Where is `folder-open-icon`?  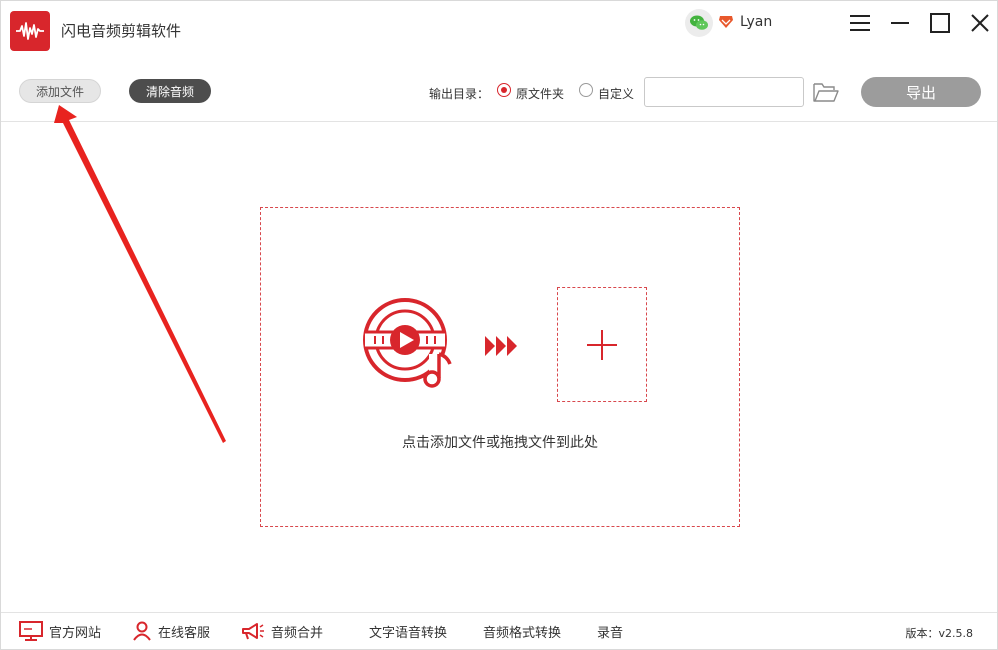
folder-open-icon is located at coordinates (826, 92).